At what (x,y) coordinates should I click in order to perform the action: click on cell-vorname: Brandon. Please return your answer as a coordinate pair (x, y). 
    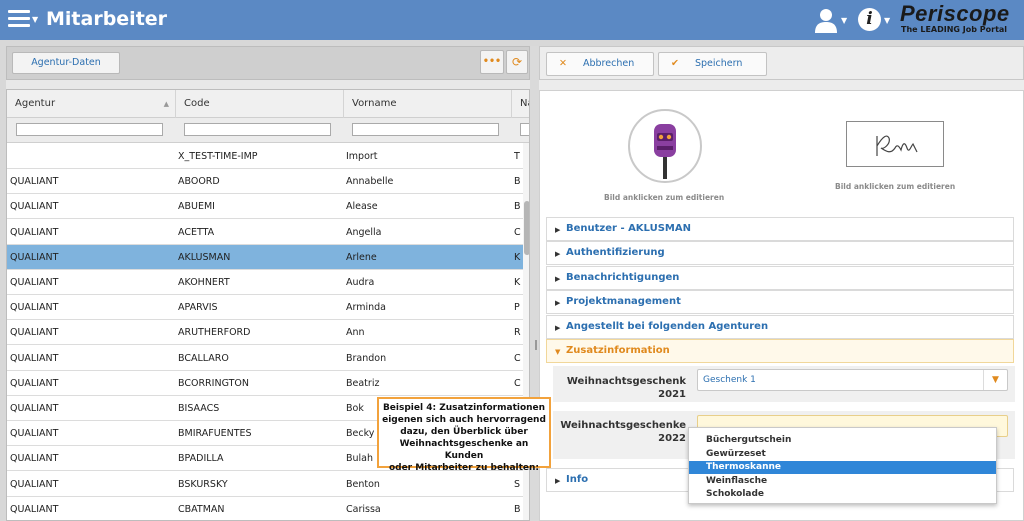
    Looking at the image, I should click on (366, 358).